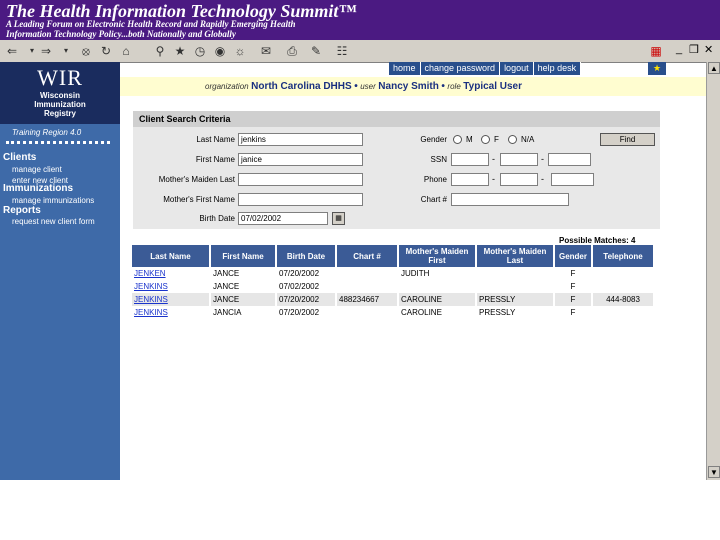  I want to click on favorites-icon: ★, so click(180, 51).